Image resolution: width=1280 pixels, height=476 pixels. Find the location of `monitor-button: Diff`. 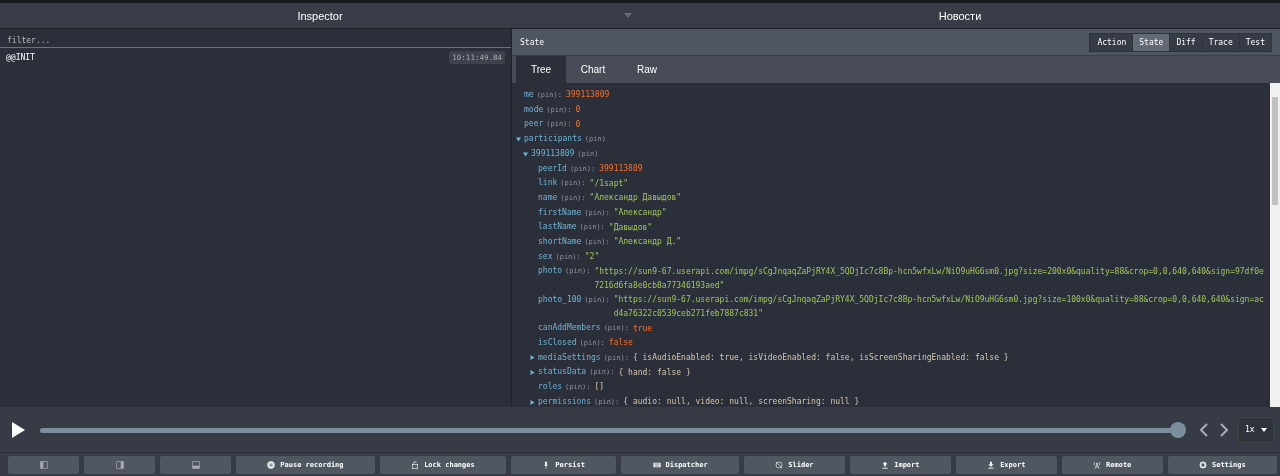

monitor-button: Diff is located at coordinates (1185, 42).